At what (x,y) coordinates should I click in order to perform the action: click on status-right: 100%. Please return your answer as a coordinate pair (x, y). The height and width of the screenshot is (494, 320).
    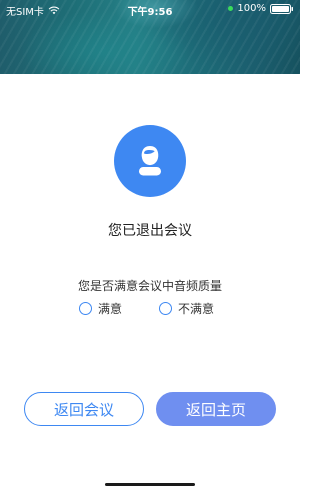
    Looking at the image, I should click on (261, 8).